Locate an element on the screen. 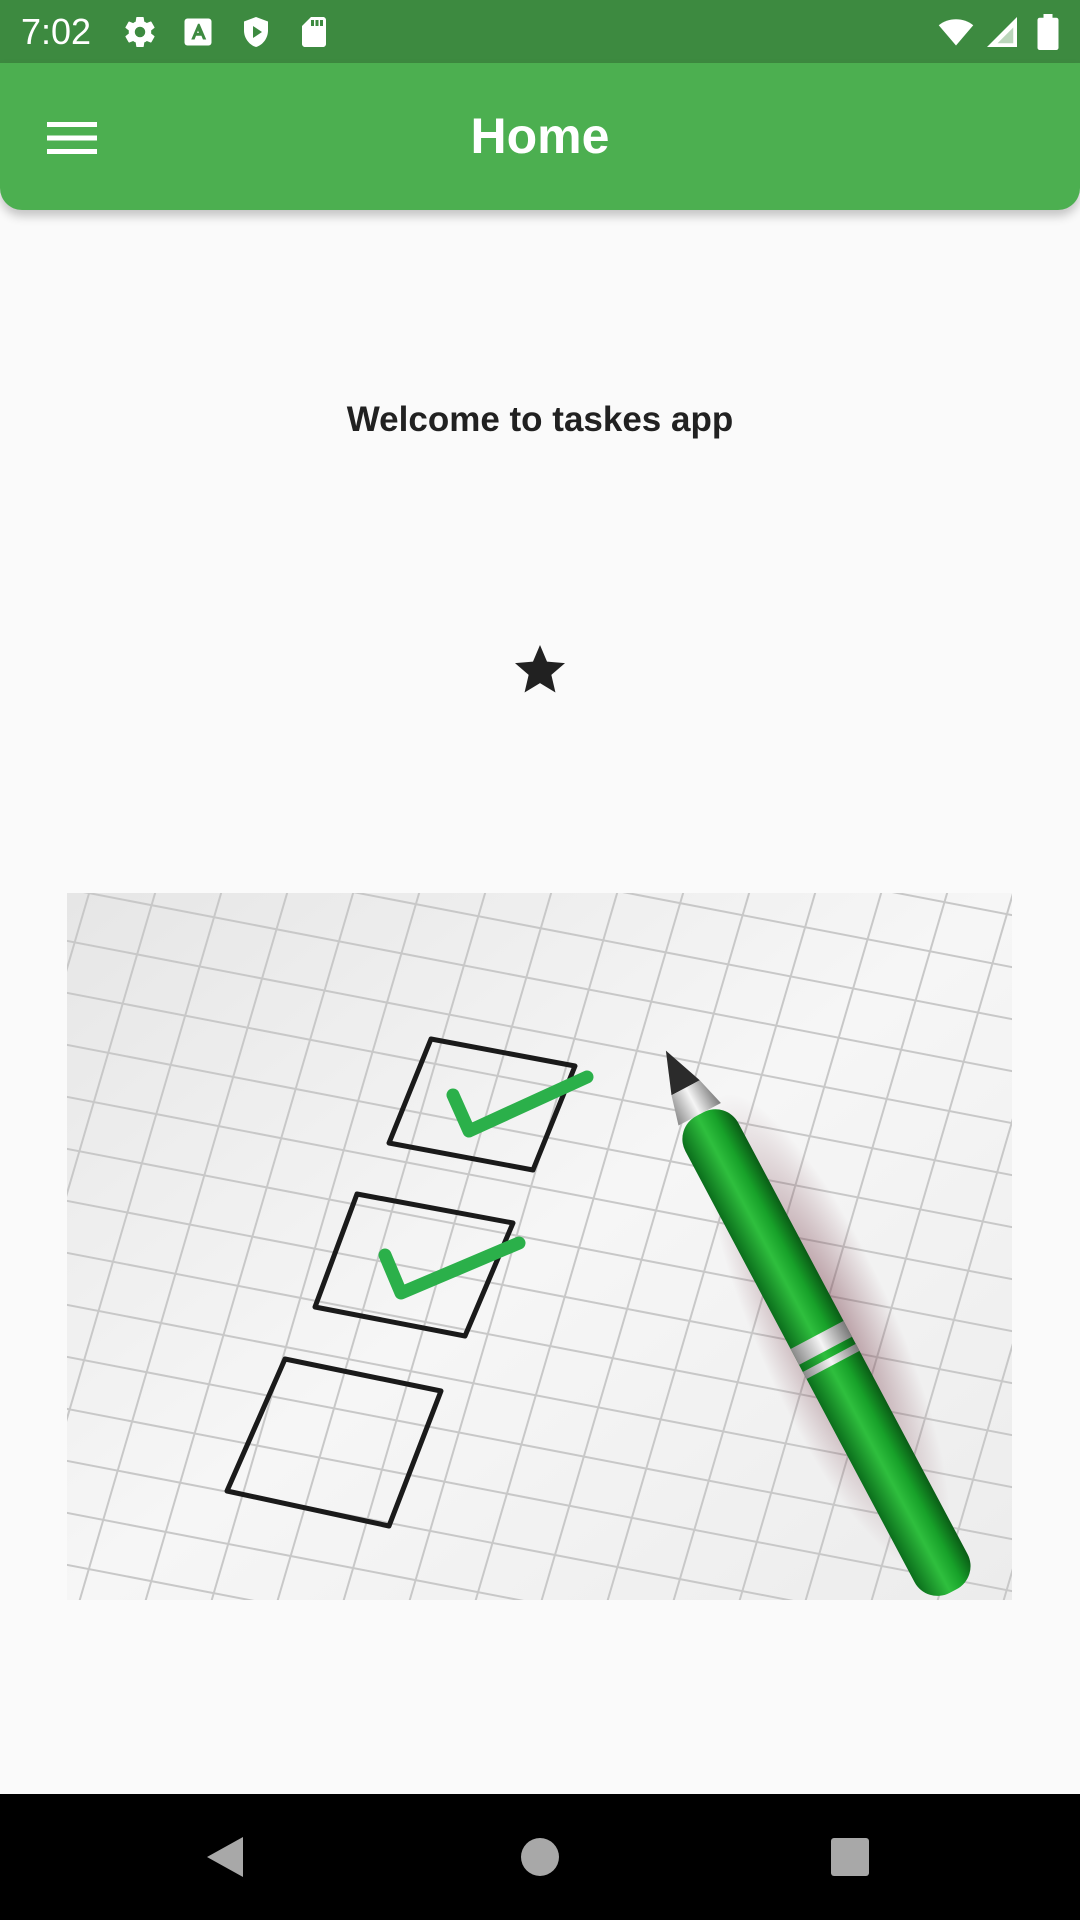  status-right-icons is located at coordinates (1001, 32).